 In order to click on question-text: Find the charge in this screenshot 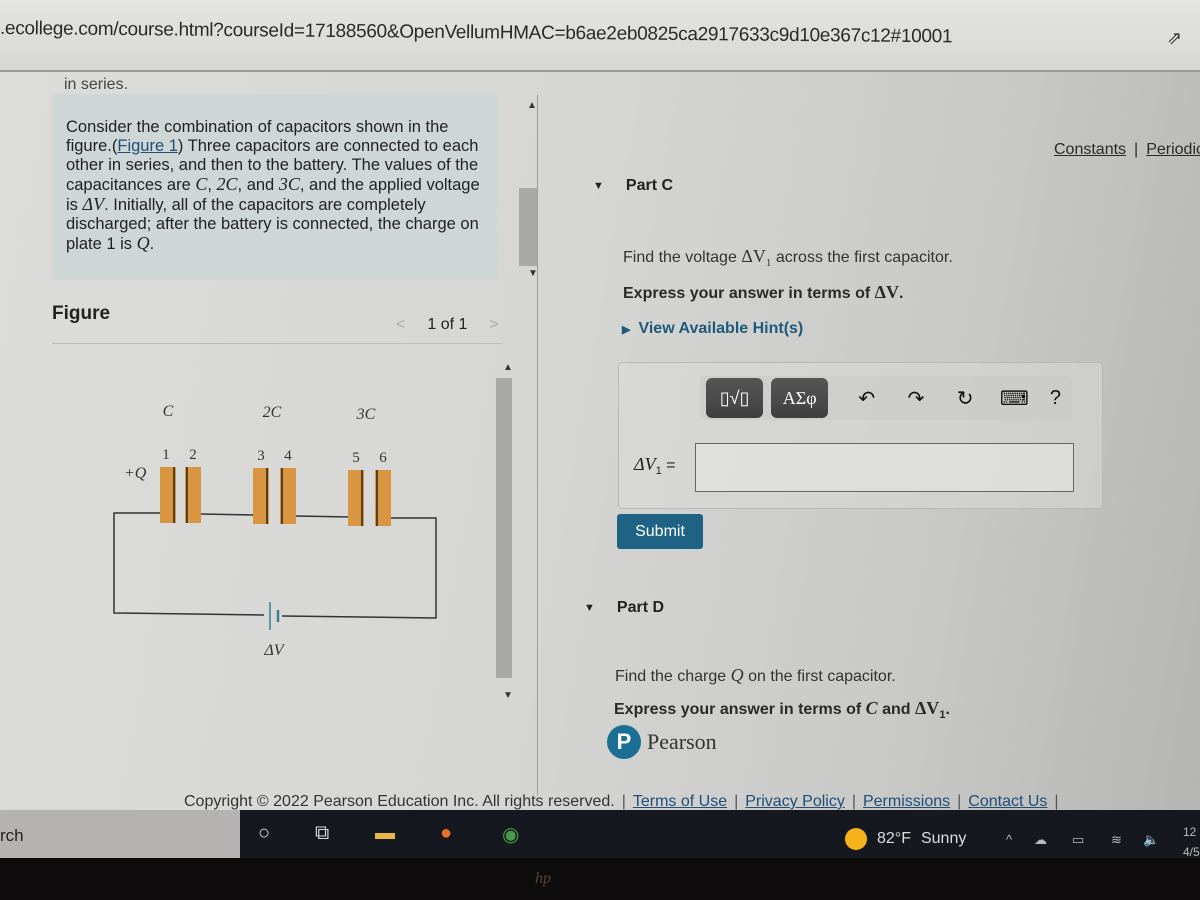, I will do `click(673, 676)`.